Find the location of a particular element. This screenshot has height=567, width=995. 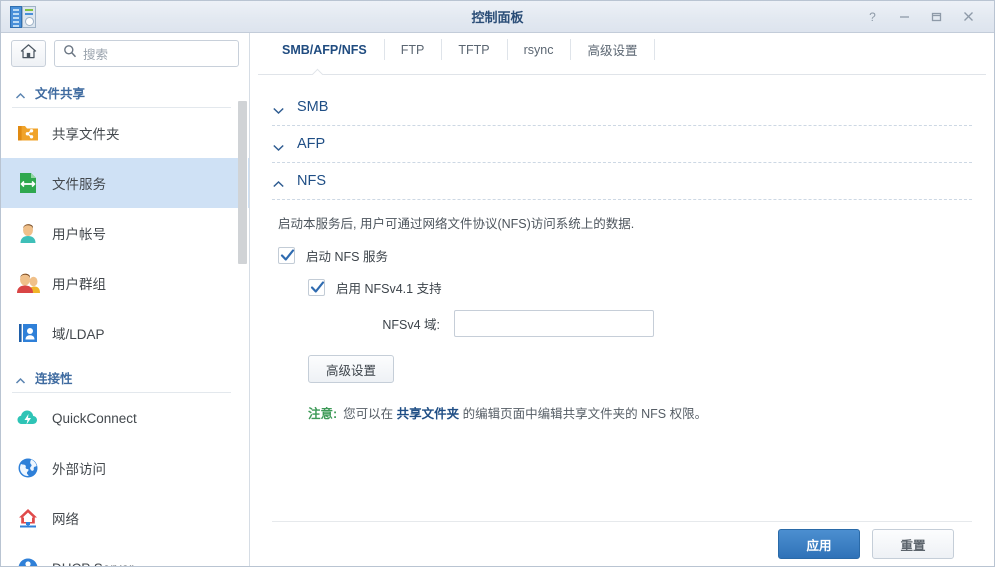

window-controls: ? is located at coordinates (925, 17).